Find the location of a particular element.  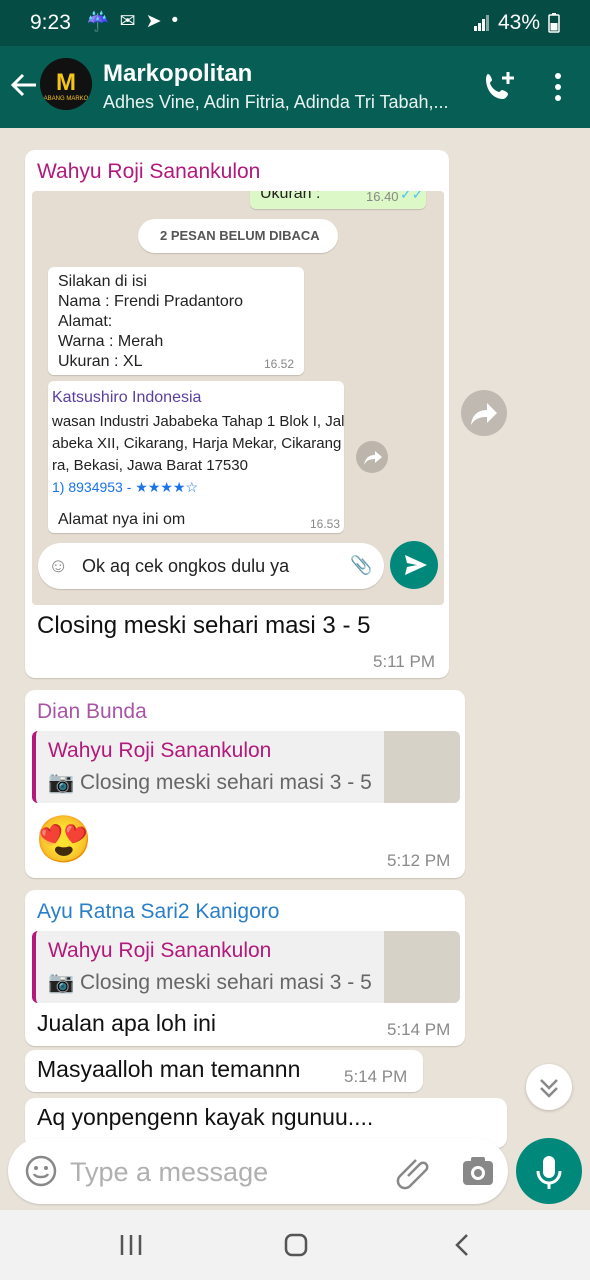

scroll-to-bottom-button is located at coordinates (549, 1087).